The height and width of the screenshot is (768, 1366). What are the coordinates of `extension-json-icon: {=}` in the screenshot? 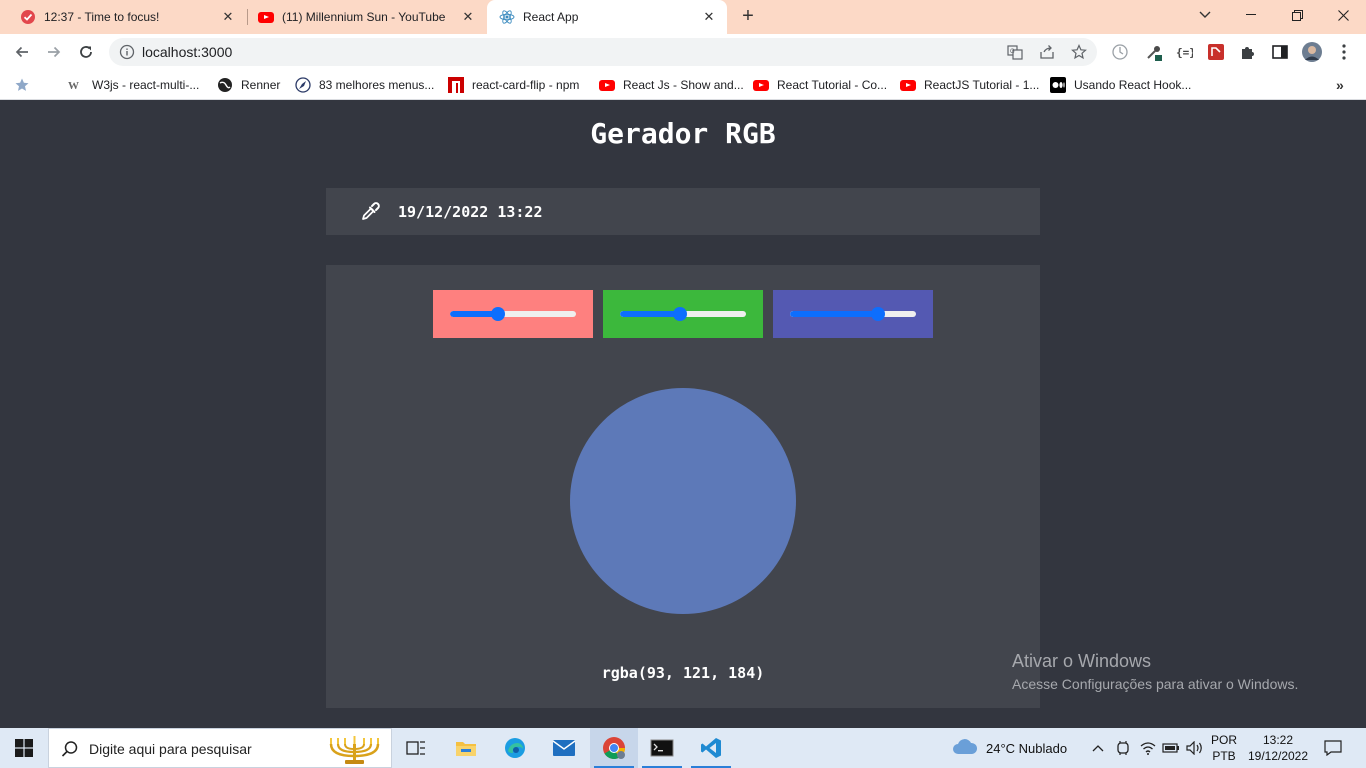 It's located at (1184, 52).